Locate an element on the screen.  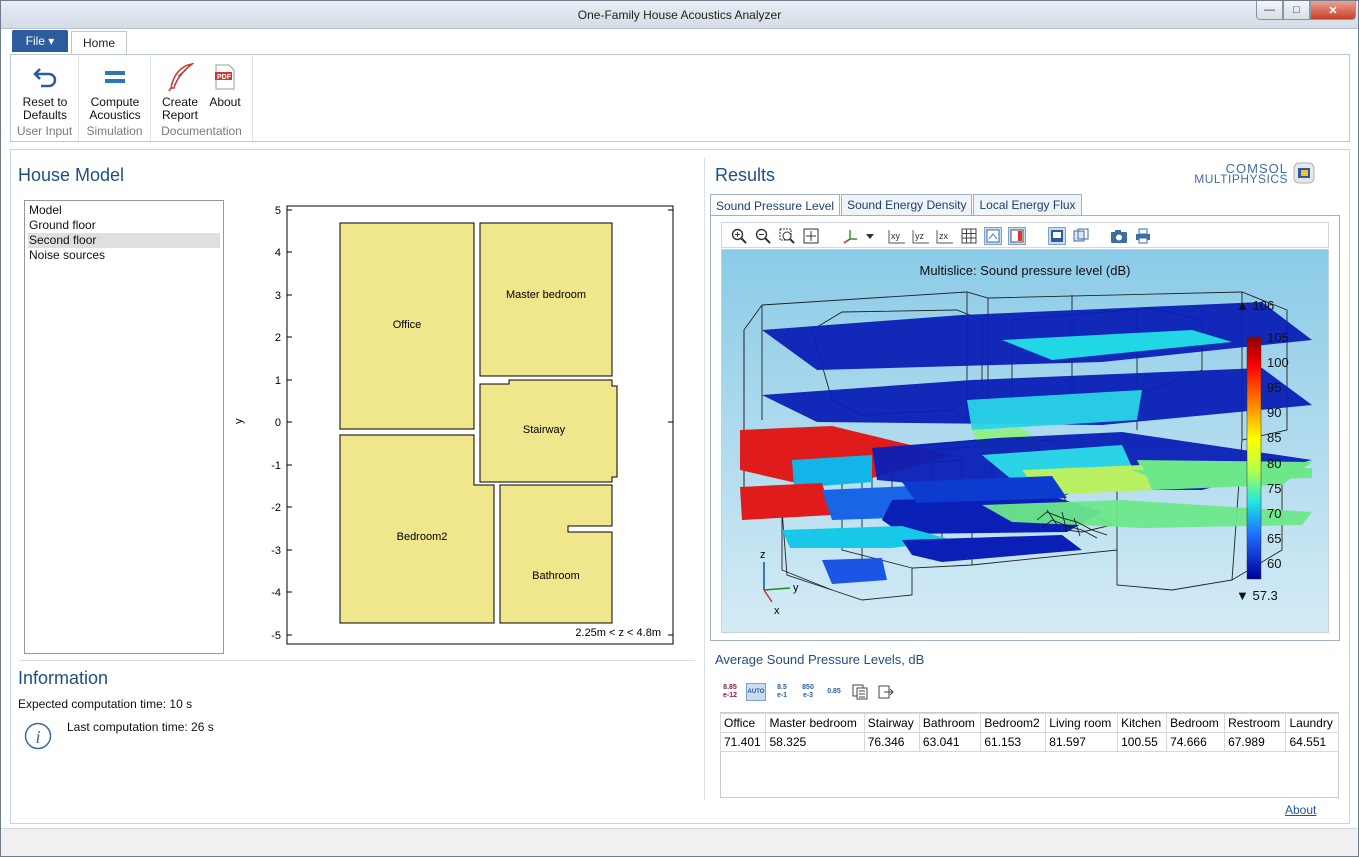
column-header: Living room is located at coordinates (1082, 723).